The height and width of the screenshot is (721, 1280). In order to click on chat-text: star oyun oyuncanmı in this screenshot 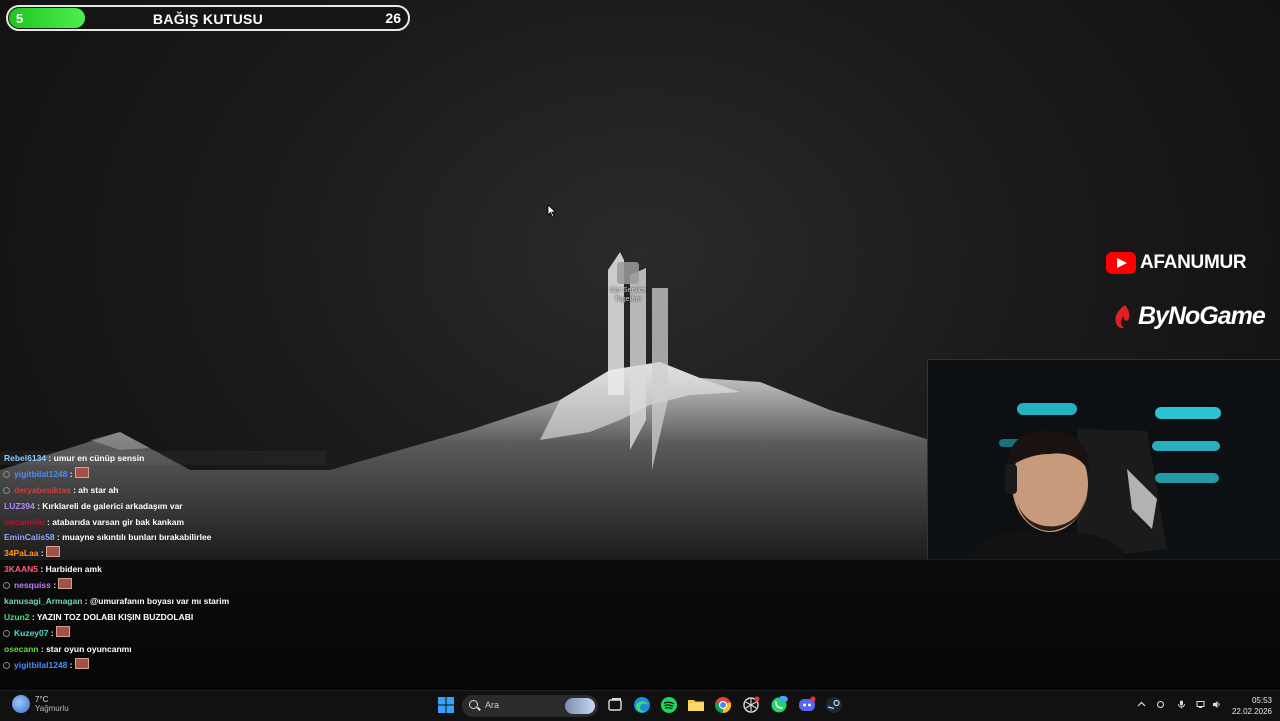, I will do `click(89, 648)`.